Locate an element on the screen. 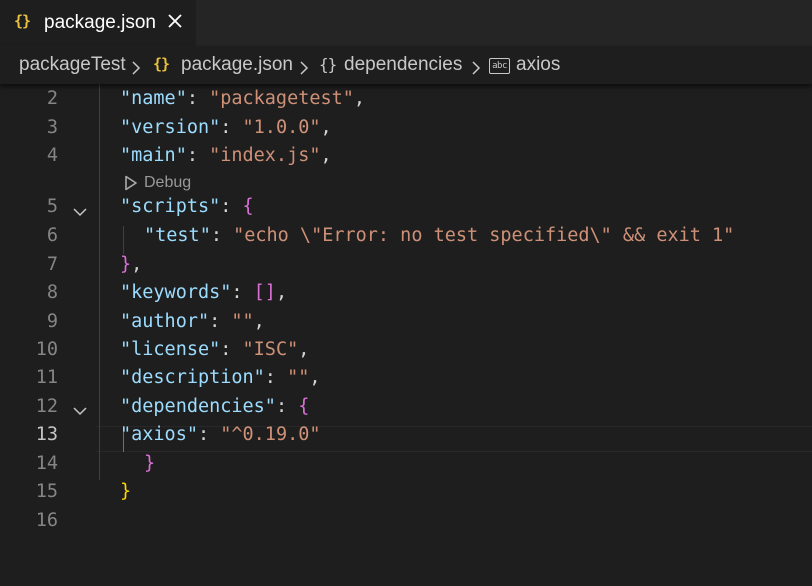  string-type-icon: abc is located at coordinates (499, 66).